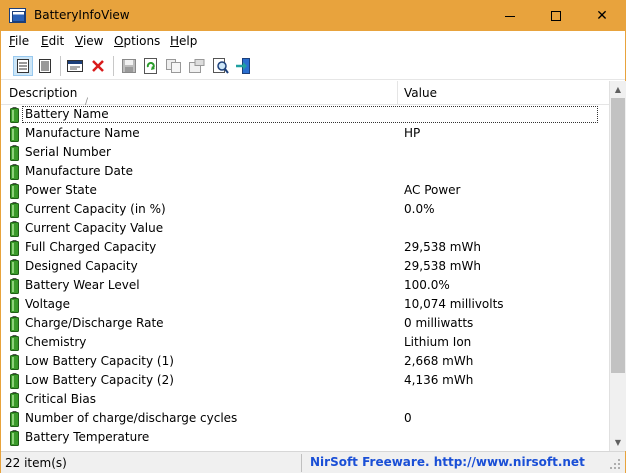  Describe the element at coordinates (48, 304) in the screenshot. I see `row-description: Voltage` at that location.